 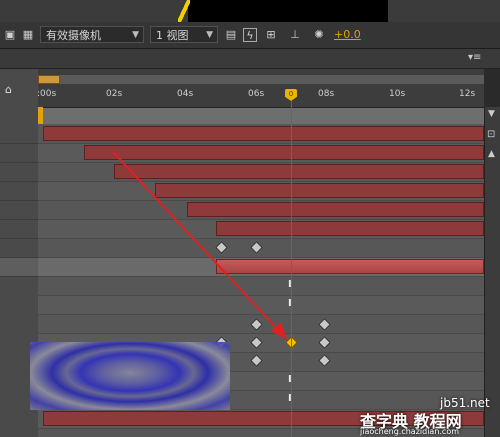 What do you see at coordinates (197, 243) in the screenshot?
I see `arrow-shaft` at bounding box center [197, 243].